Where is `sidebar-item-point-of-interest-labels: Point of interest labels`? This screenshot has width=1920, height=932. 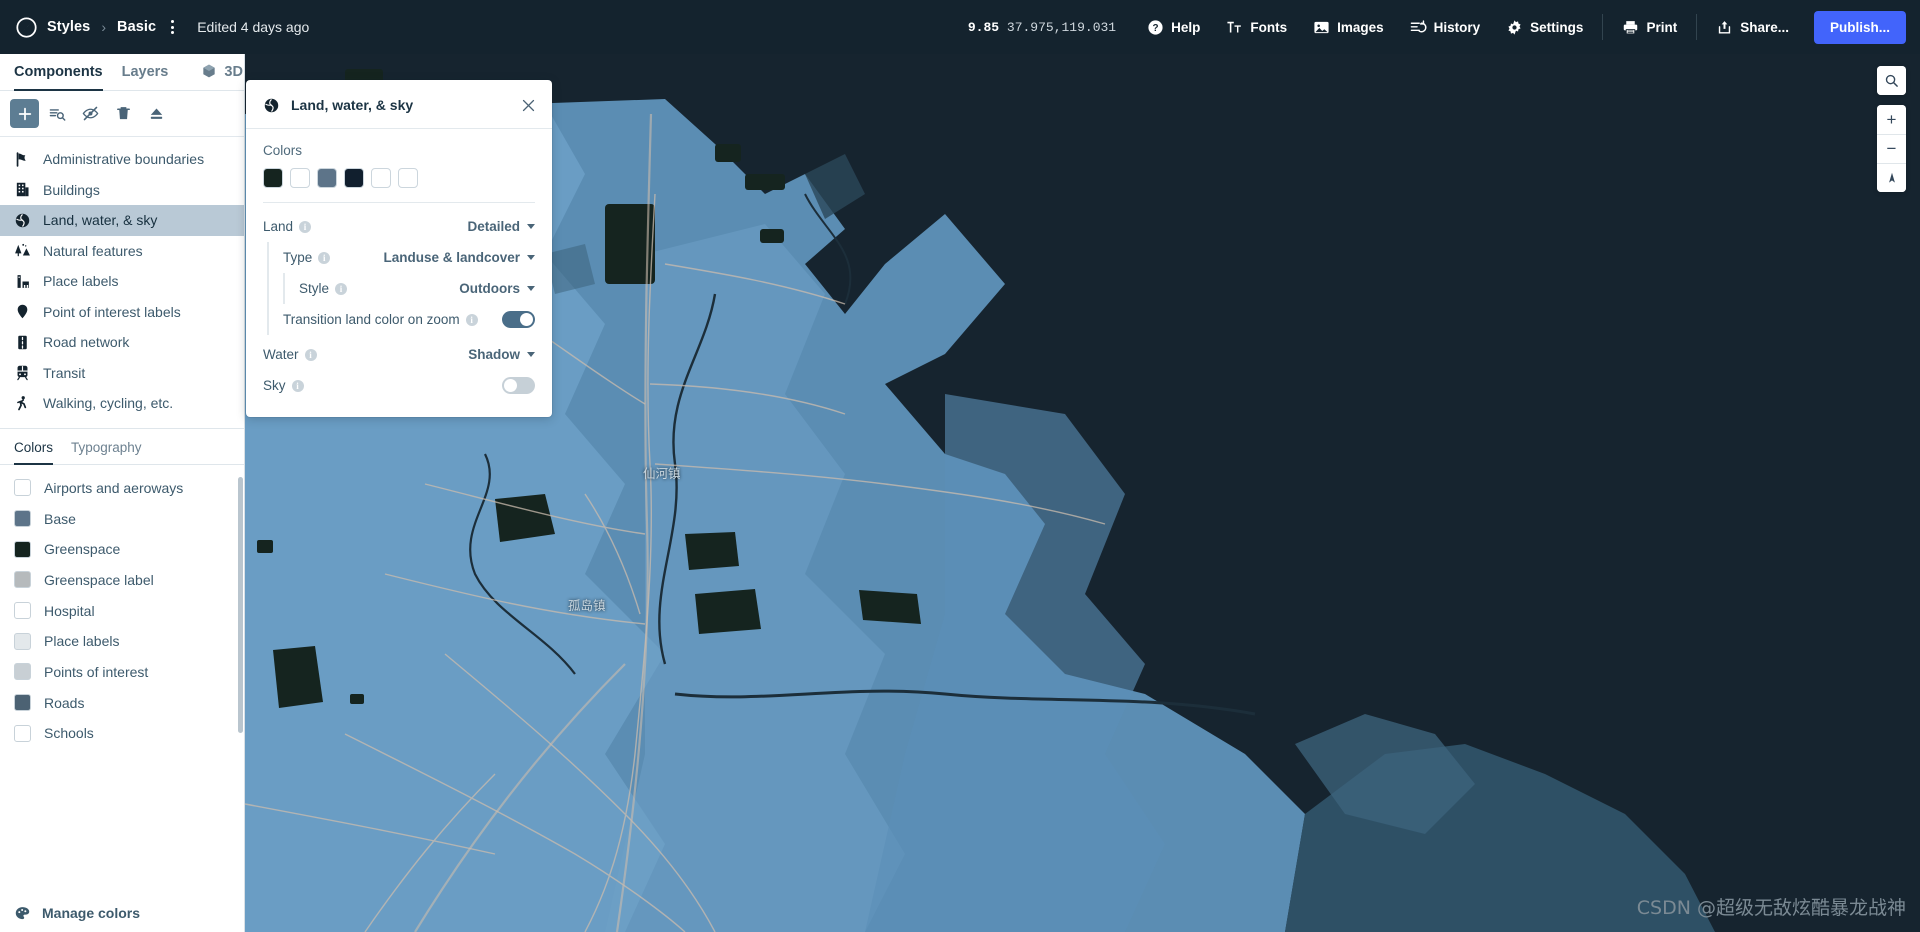 sidebar-item-point-of-interest-labels: Point of interest labels is located at coordinates (122, 312).